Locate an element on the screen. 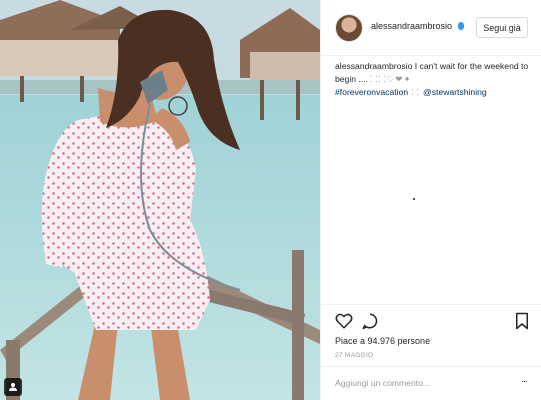 The image size is (541, 400). verified-badge-icon is located at coordinates (461, 26).